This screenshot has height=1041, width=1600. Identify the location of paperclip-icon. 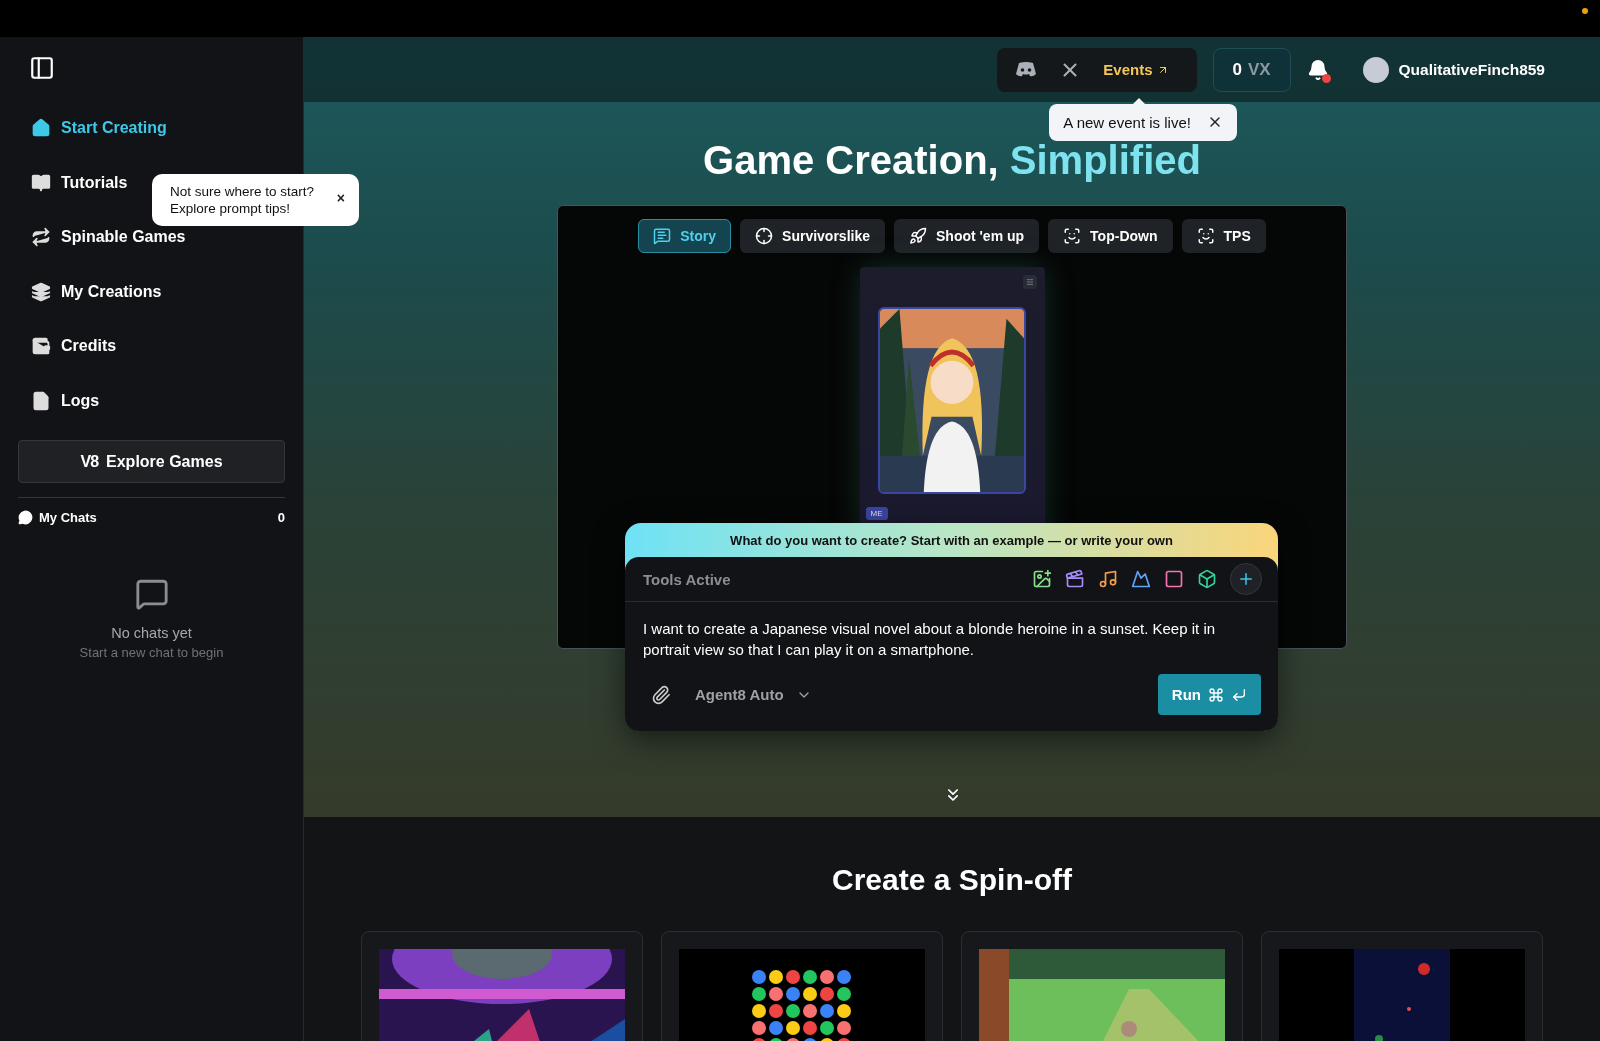
(661, 694).